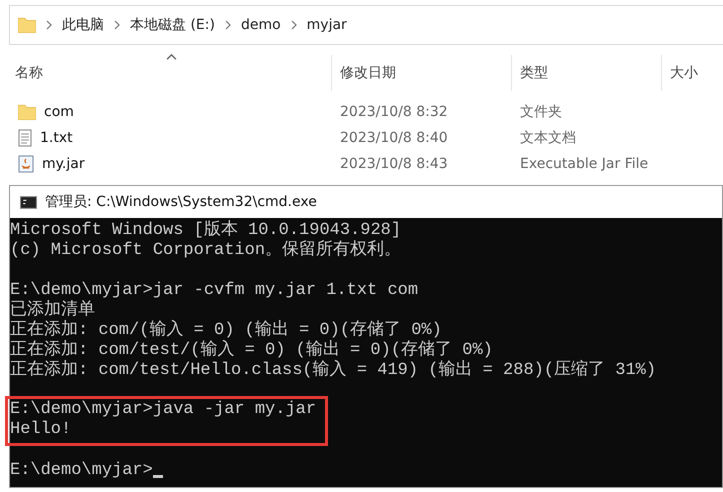  What do you see at coordinates (368, 73) in the screenshot?
I see `column-header: 修改日期` at bounding box center [368, 73].